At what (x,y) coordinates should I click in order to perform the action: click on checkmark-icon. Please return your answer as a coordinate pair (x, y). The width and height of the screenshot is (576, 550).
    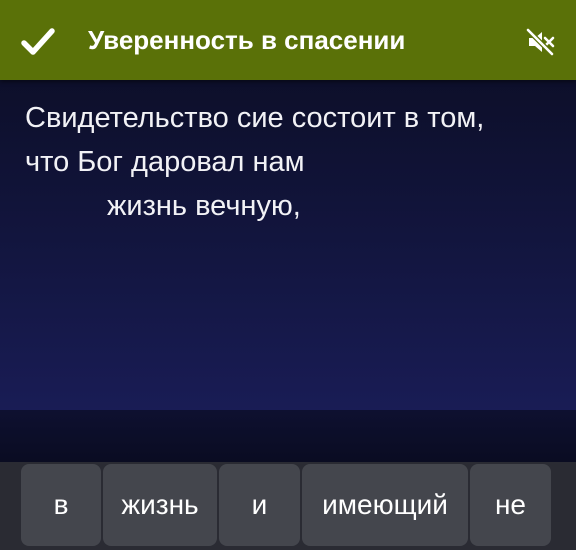
    Looking at the image, I should click on (38, 41).